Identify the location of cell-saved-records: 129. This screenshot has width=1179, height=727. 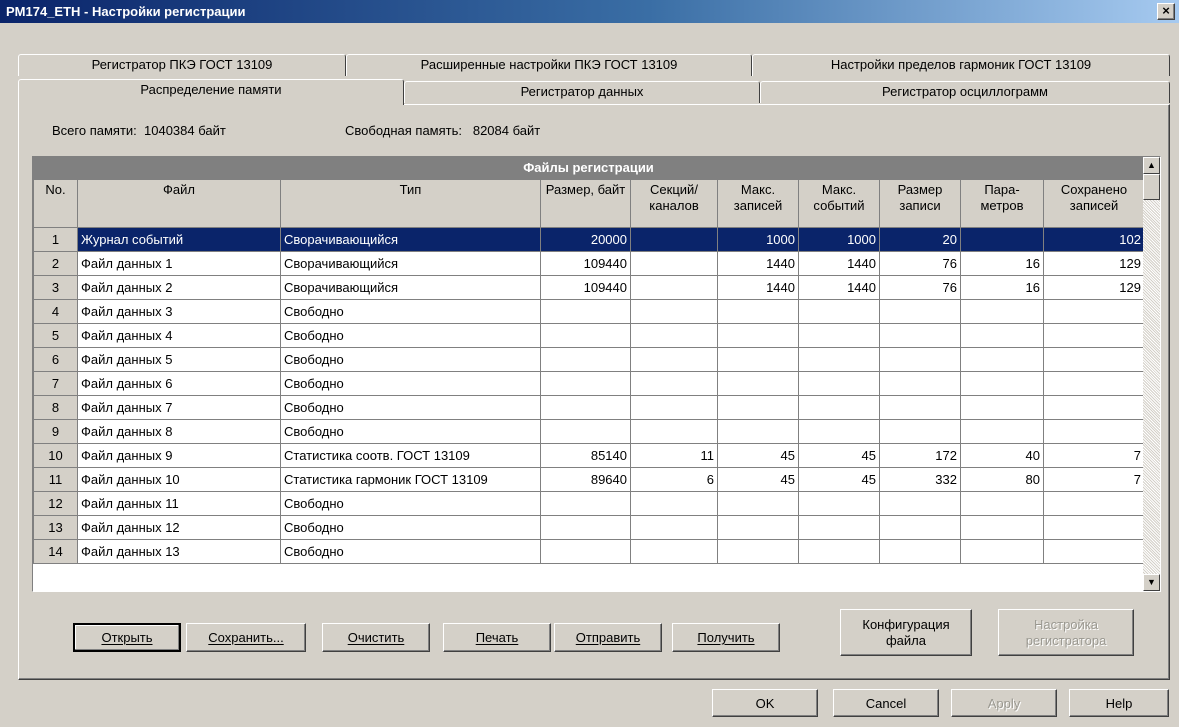
(1094, 263).